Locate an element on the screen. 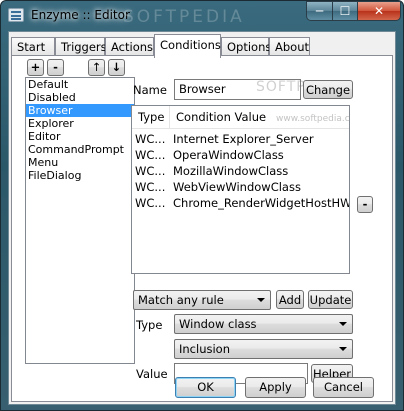  tab-about: About is located at coordinates (289, 47).